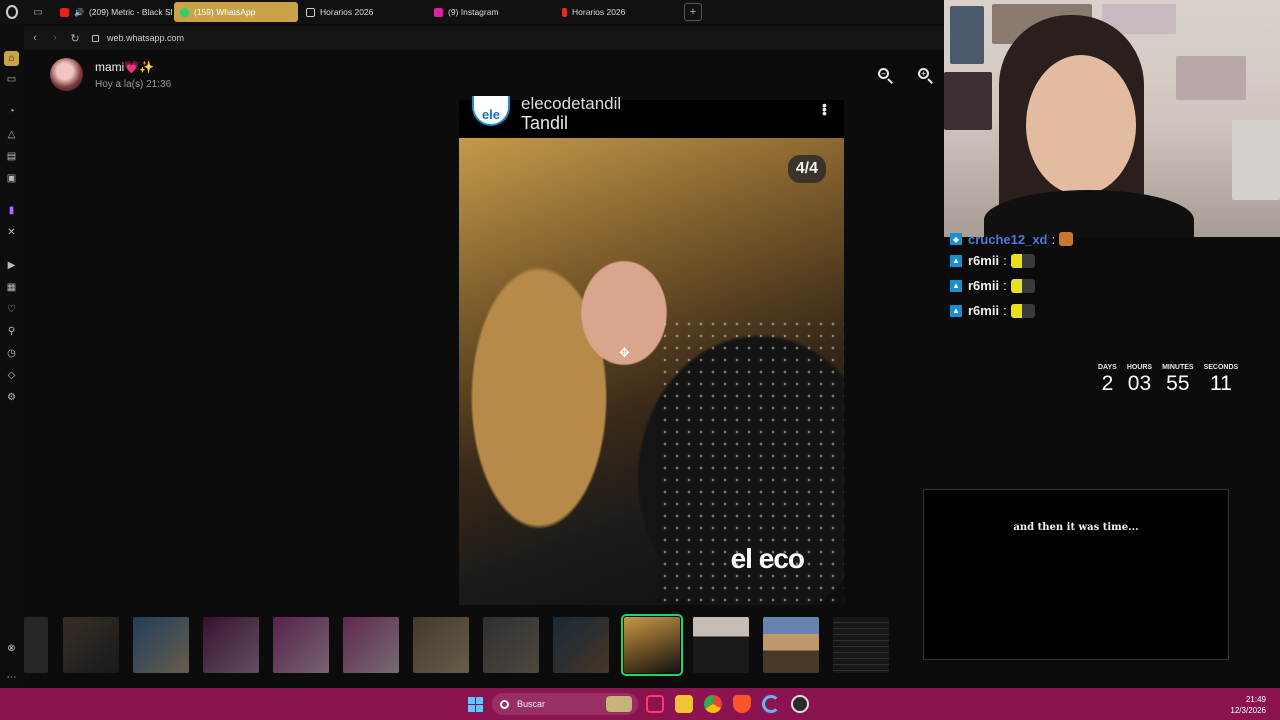  I want to click on opera-sidebar: ⌂ ▭ ◔ △ ▤ ▣ ▮ ✕ ▶ ▦ ♡ ⚲ ◷ ◇ ⚙ ⊗ ⋯, so click(12, 356).